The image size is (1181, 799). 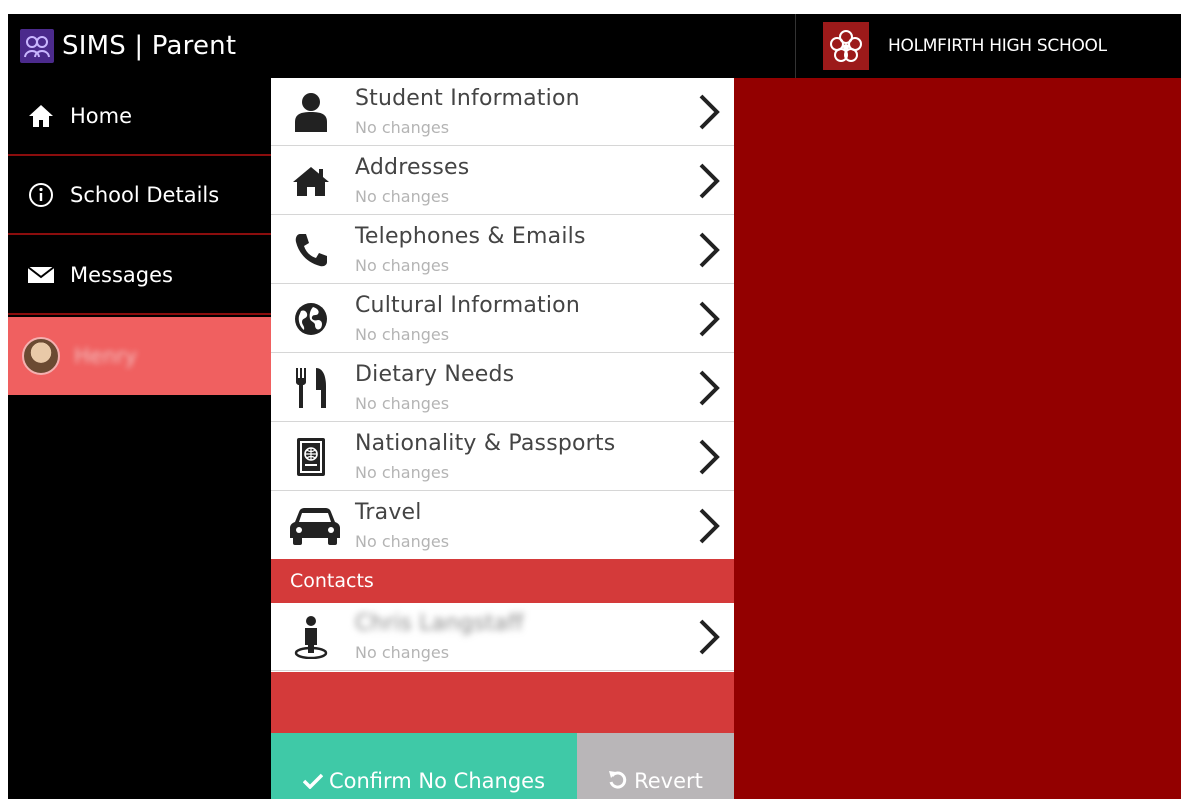 I want to click on sidebar-item-school-details: School Details, so click(x=139, y=196).